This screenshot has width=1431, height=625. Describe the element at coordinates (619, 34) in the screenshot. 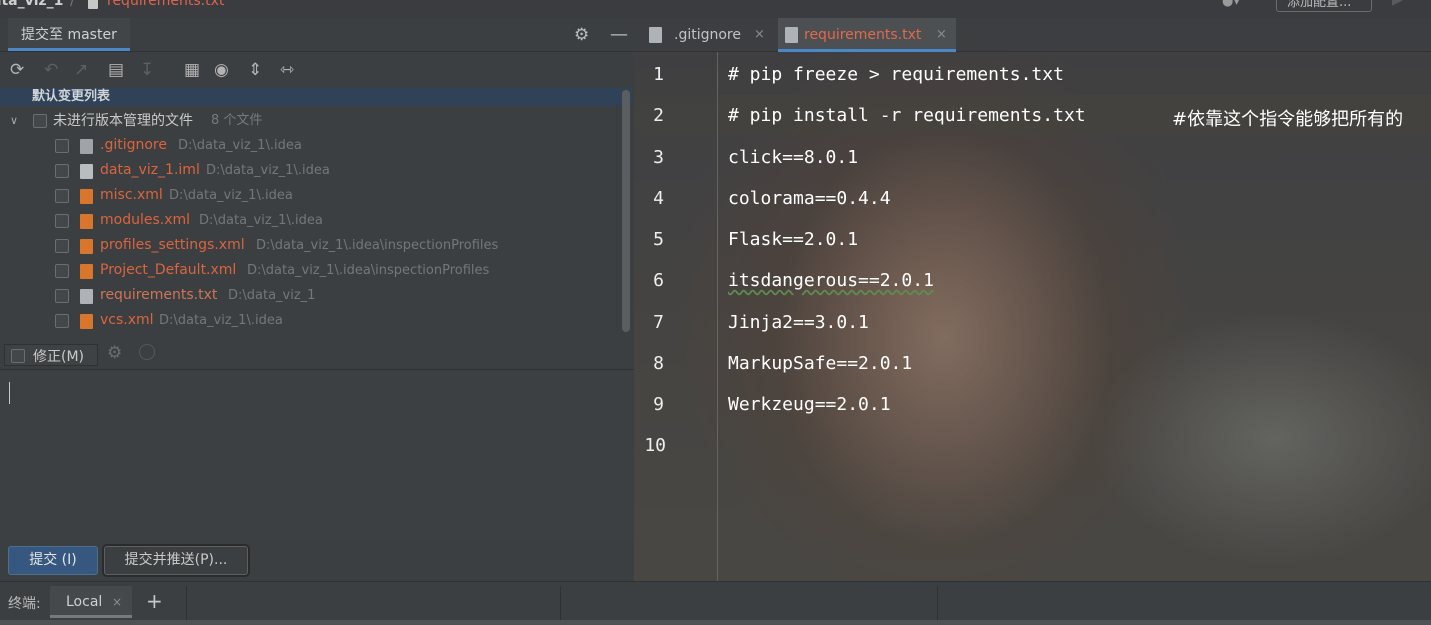

I see `minimize-icon: —` at that location.